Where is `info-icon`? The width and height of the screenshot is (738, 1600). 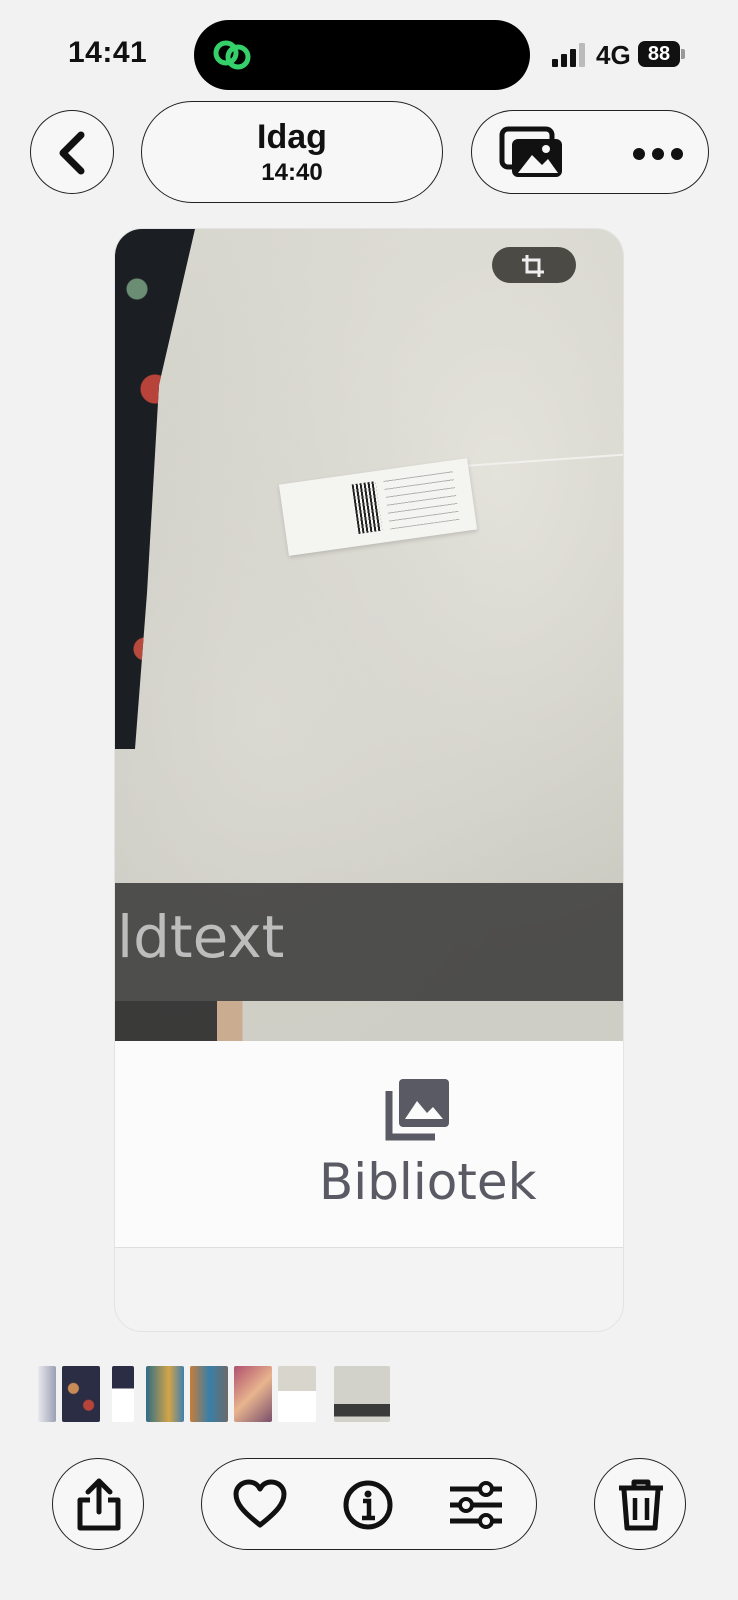 info-icon is located at coordinates (368, 1505).